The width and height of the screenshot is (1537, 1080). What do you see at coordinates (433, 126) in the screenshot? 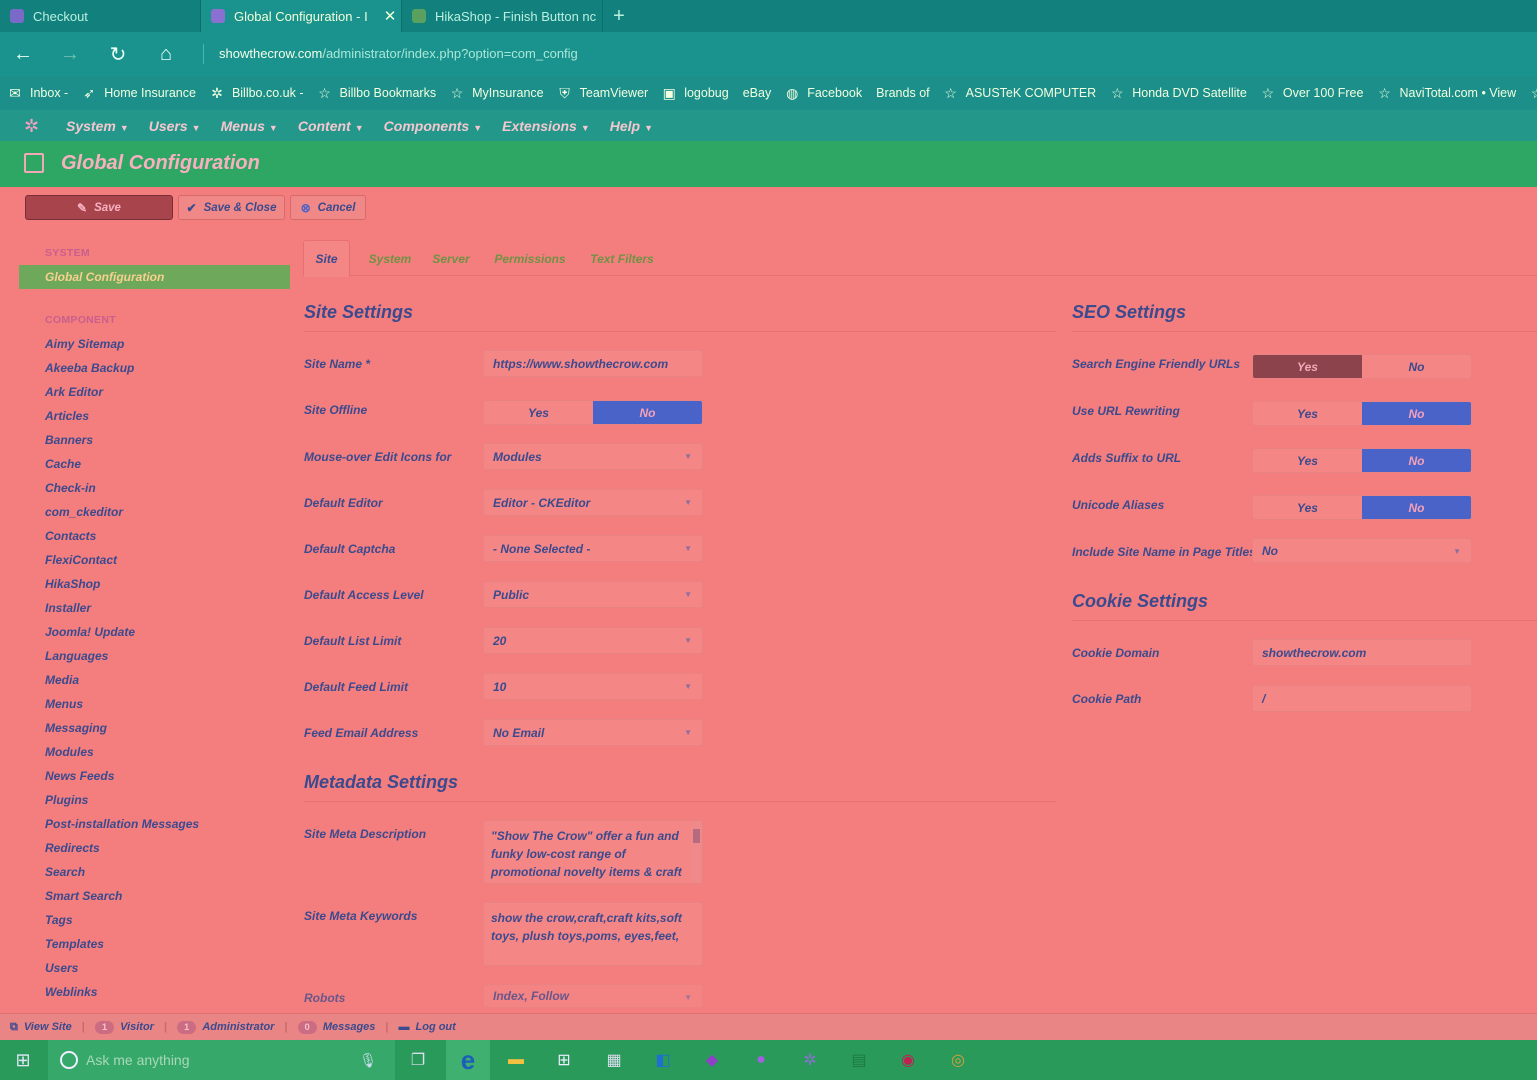
I see `menu-components: Components ▼` at bounding box center [433, 126].